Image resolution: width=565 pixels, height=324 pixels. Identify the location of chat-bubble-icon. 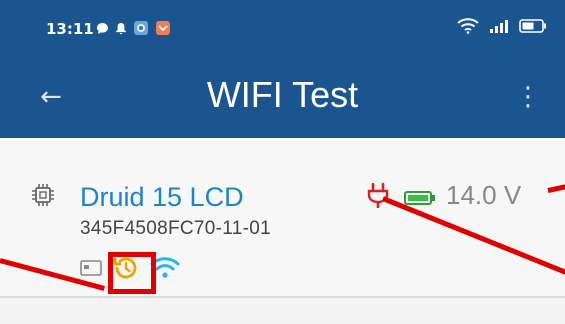
(102, 28).